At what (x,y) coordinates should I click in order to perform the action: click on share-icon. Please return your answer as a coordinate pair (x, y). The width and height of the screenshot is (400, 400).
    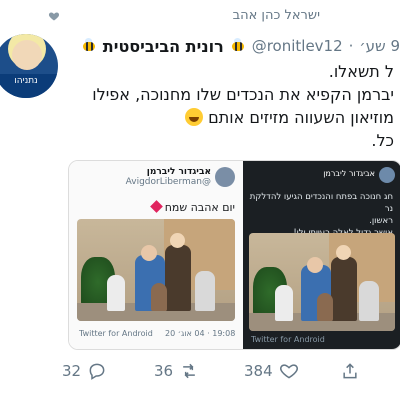
    Looking at the image, I should click on (350, 371).